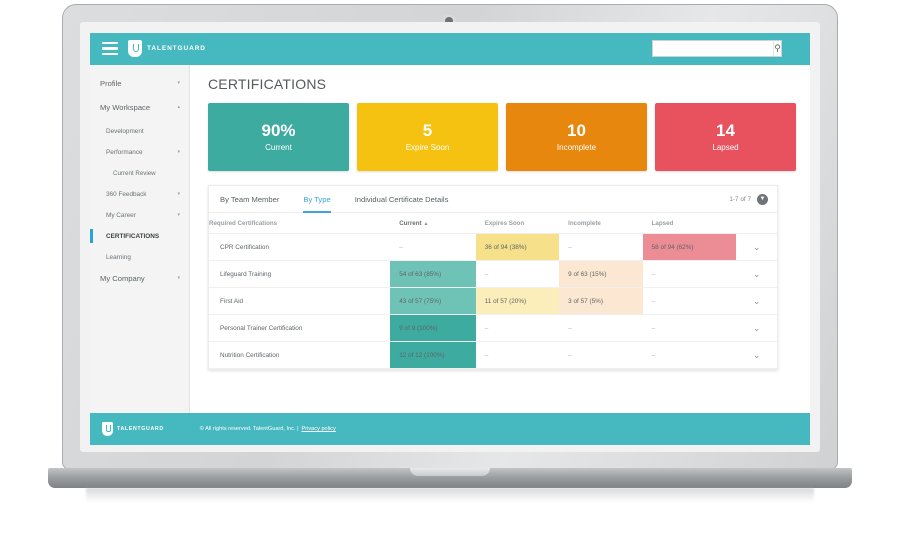  I want to click on cell-certification-name: Personal Trainer Certification, so click(300, 328).